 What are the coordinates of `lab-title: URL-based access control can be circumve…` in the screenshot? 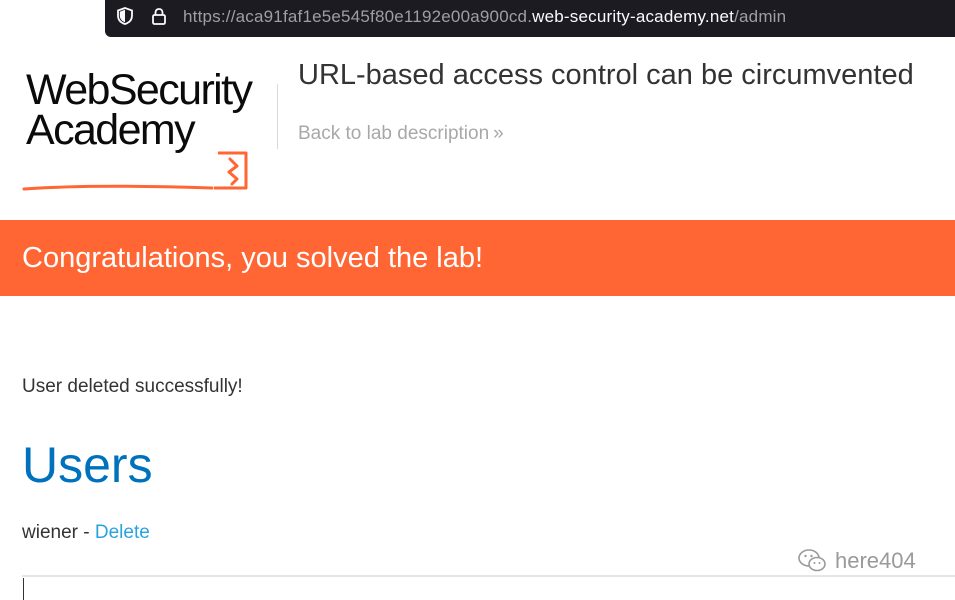 It's located at (606, 75).